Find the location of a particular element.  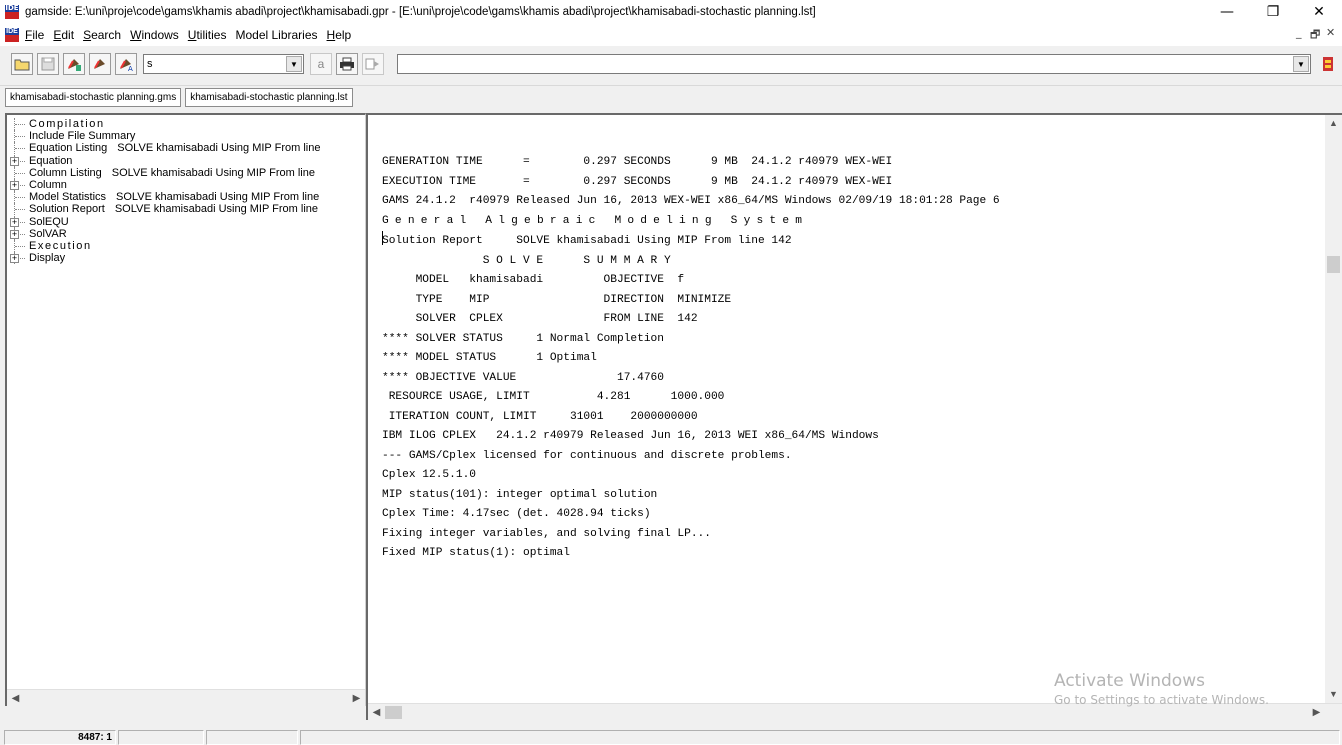

menu-item-utilities: Utilities is located at coordinates (207, 35).